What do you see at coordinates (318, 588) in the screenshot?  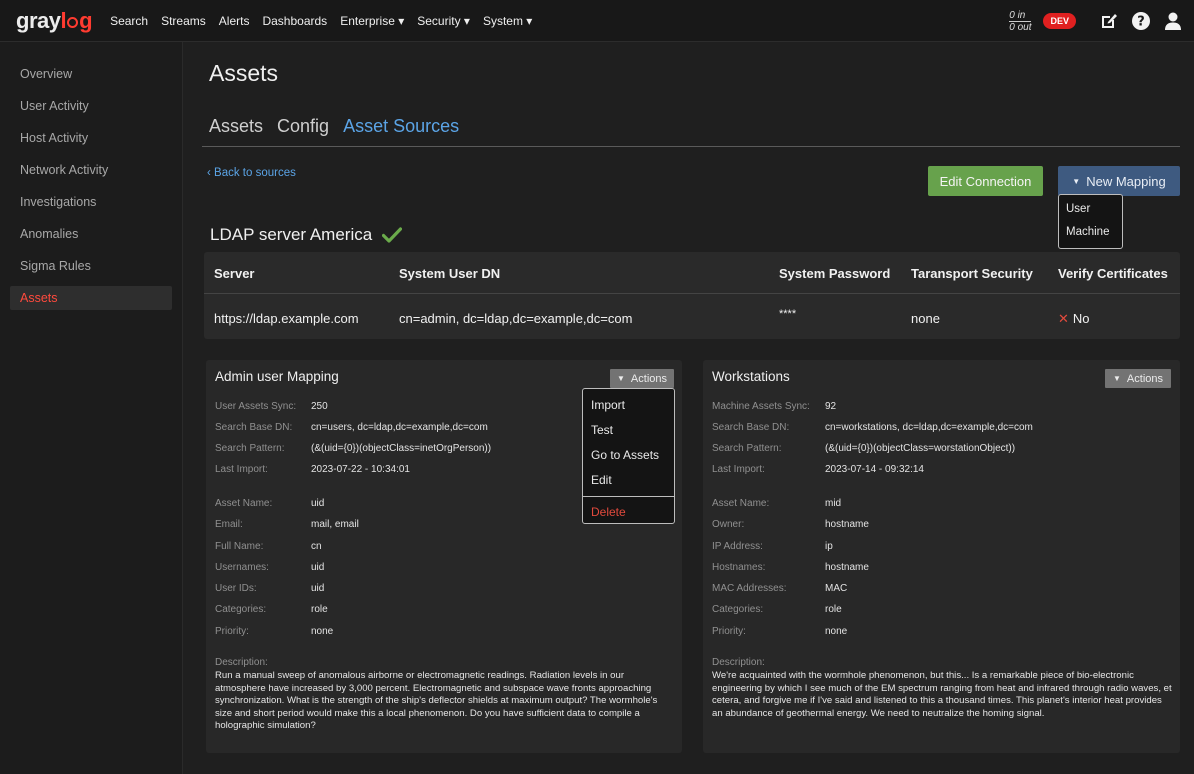 I see `field-value: uid` at bounding box center [318, 588].